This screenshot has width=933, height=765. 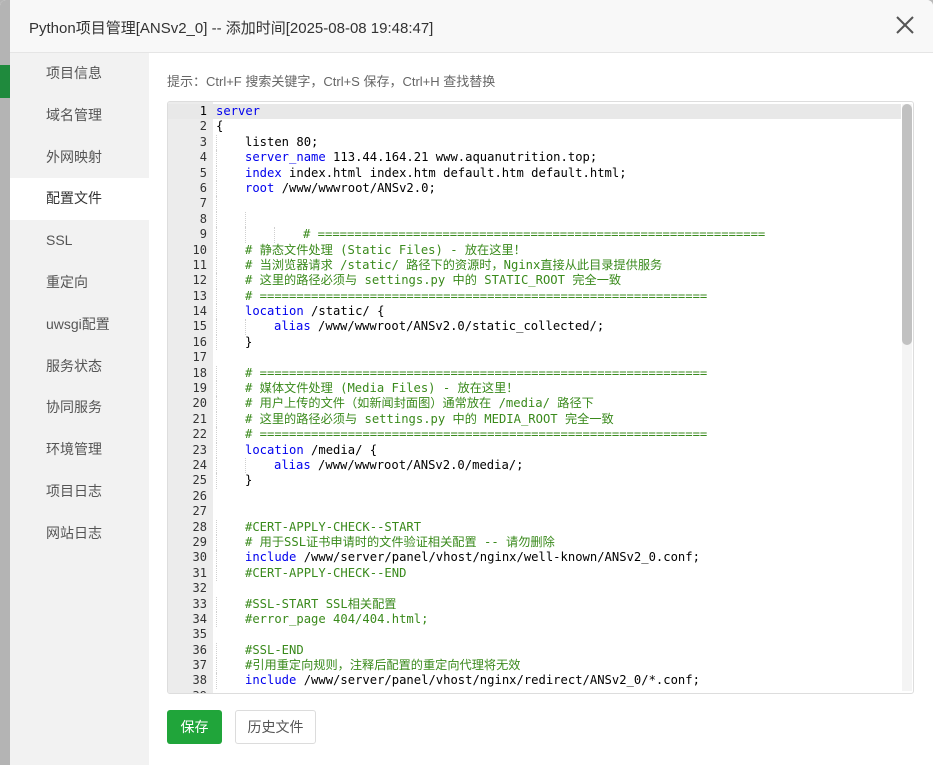 I want to click on sidebar-item: 协同服务, so click(x=79, y=408).